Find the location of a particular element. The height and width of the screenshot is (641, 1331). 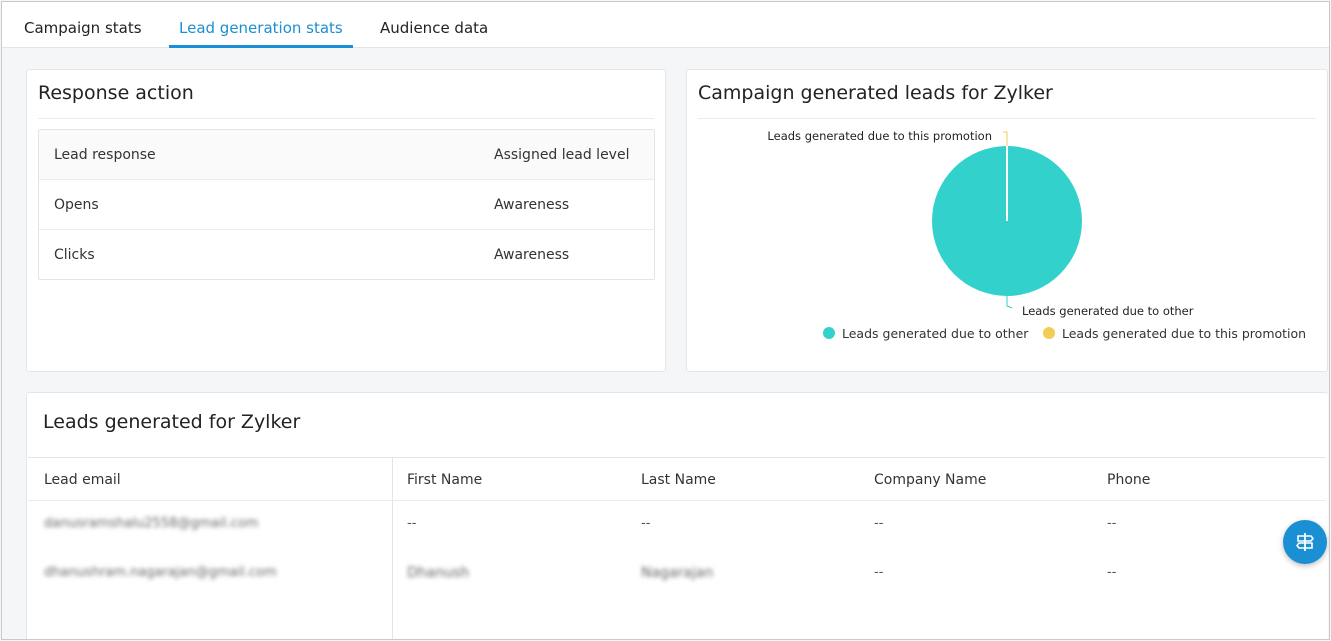

legend-label-other: Leads generated due to other is located at coordinates (935, 333).